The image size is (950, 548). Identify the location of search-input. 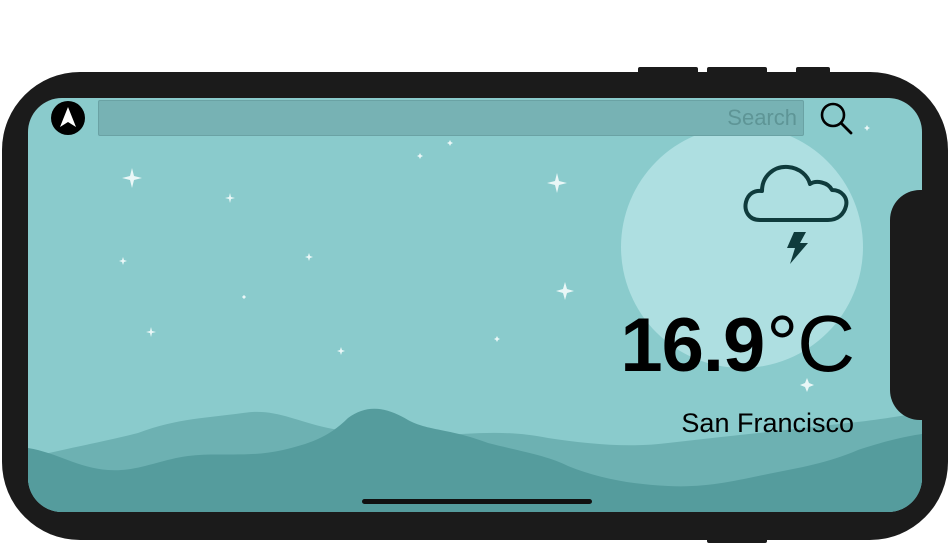
(451, 118).